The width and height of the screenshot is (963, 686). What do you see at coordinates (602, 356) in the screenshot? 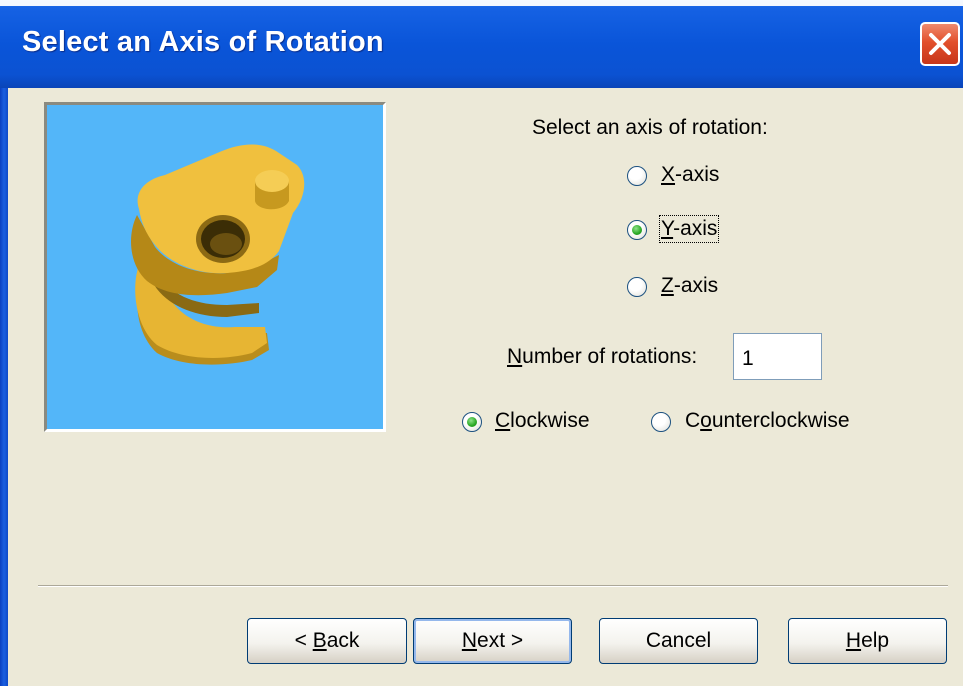
I see `rotations-label: Number of rotations:` at bounding box center [602, 356].